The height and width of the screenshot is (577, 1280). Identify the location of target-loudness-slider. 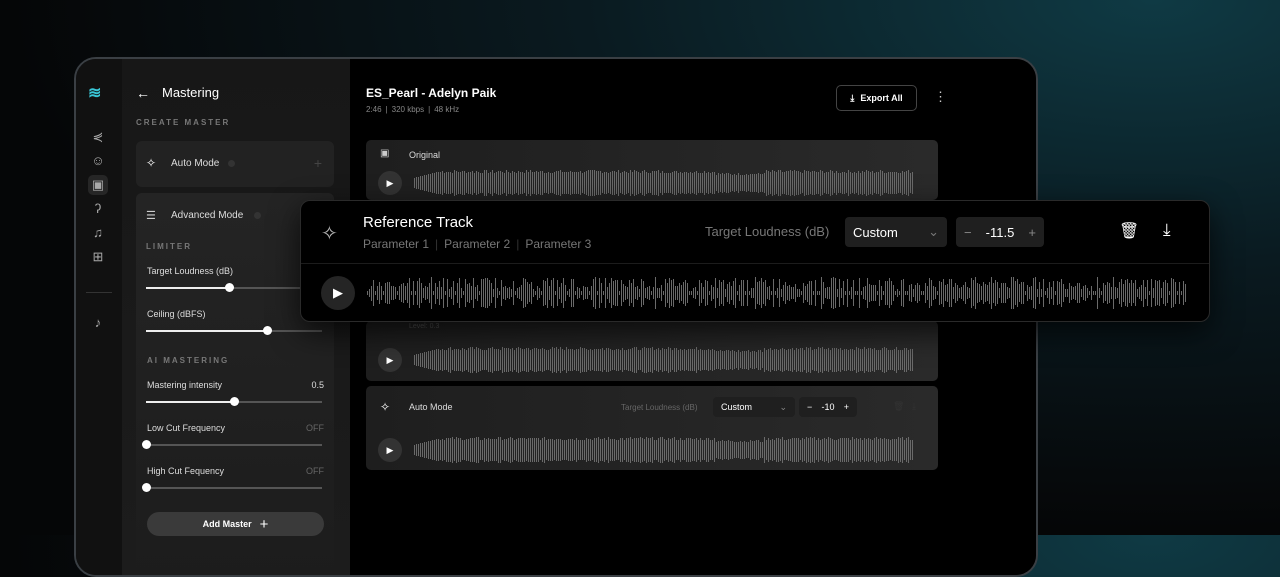
(234, 287).